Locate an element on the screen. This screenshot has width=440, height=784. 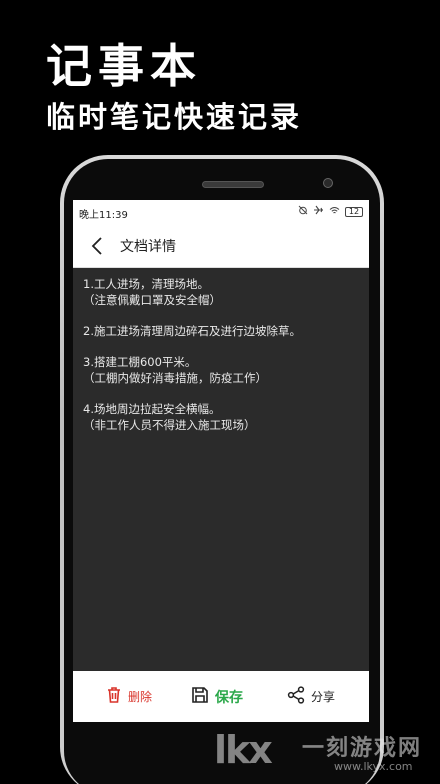
note-paragraph: 3.搭建工棚600平米。 （工棚内做好消毒措施，防疫工作） is located at coordinates (223, 370).